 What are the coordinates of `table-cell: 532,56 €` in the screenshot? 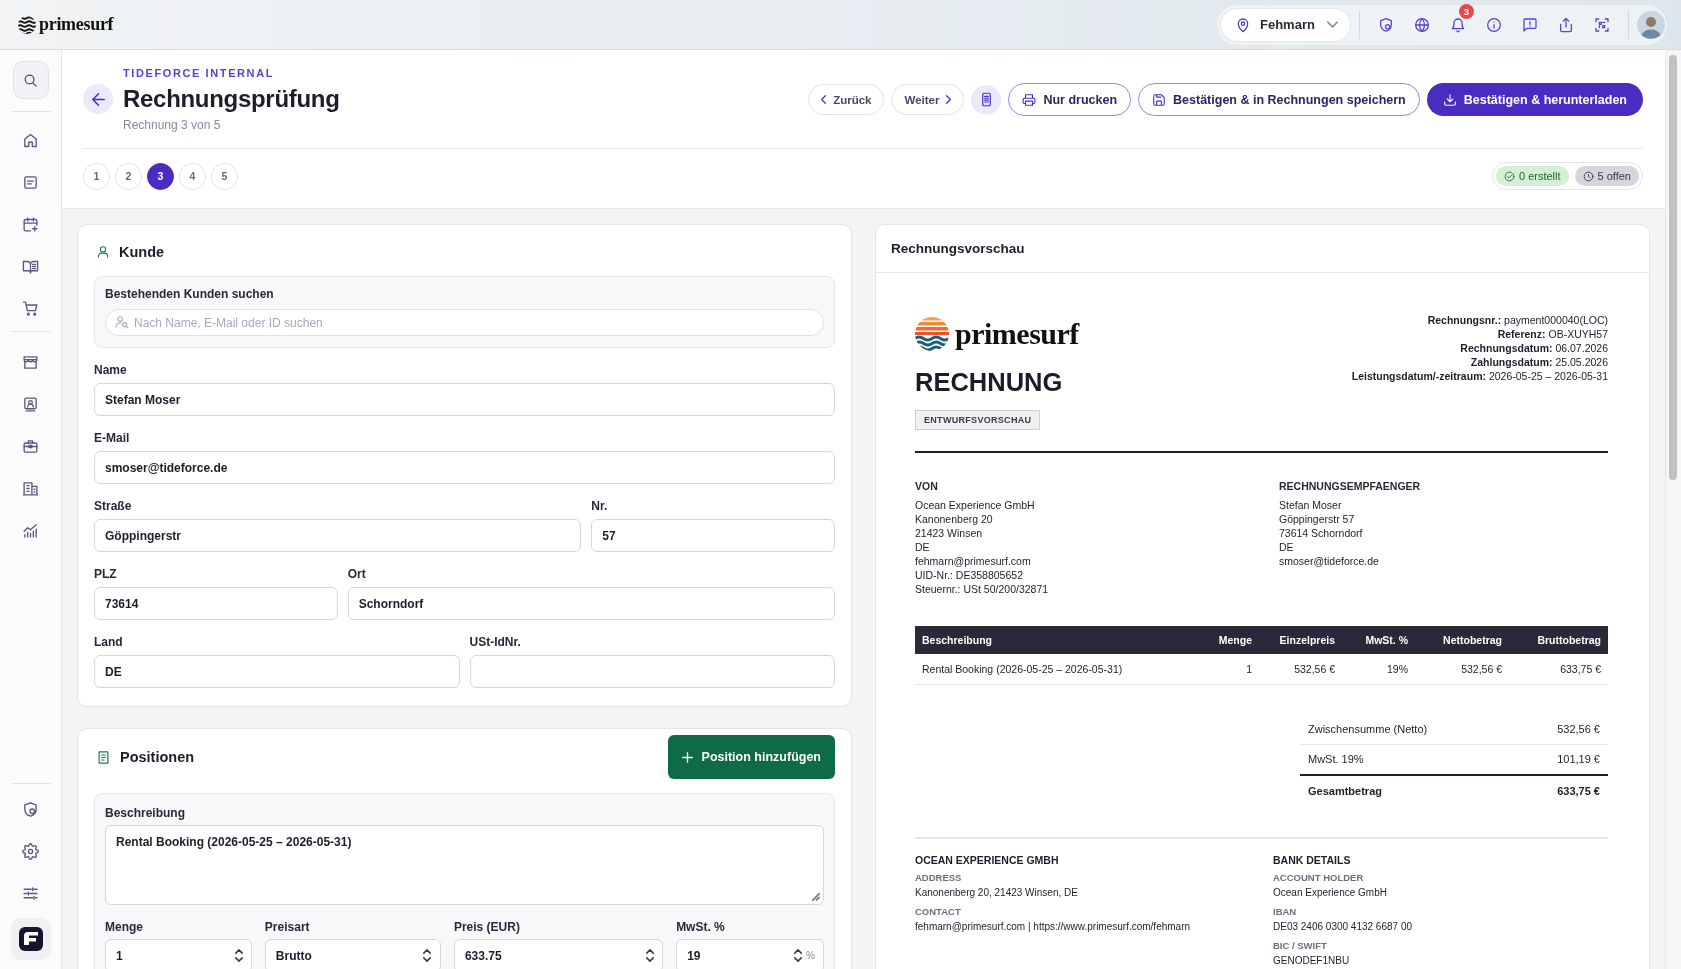 It's located at (1300, 669).